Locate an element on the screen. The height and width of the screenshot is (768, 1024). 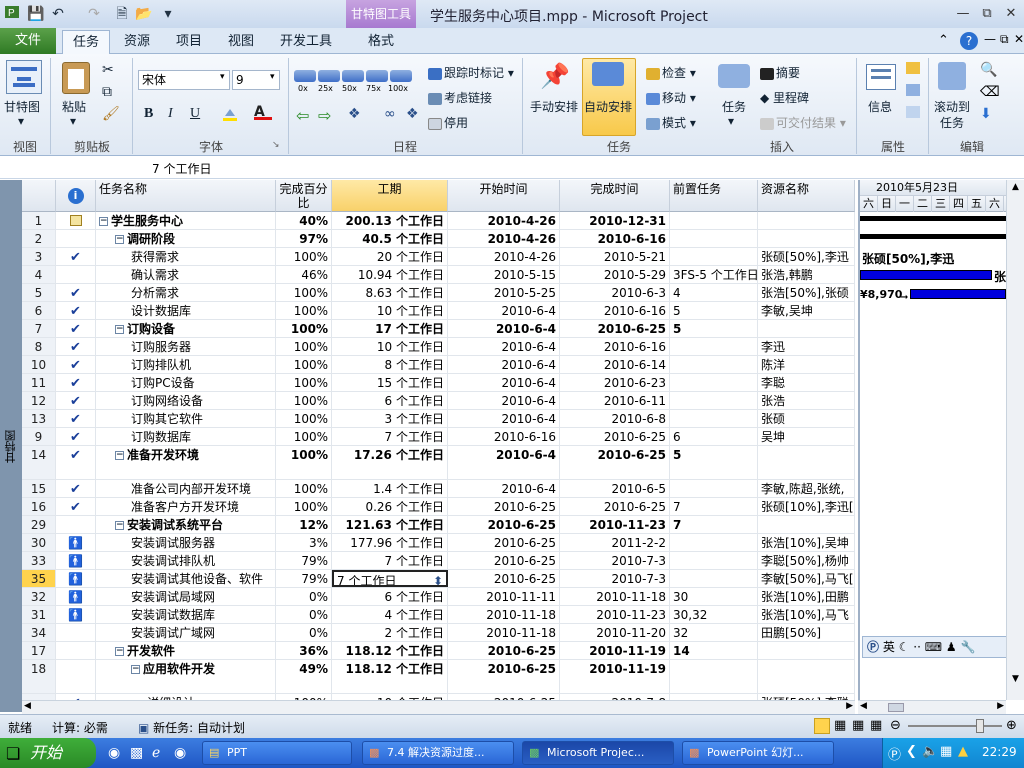
clock: 22:29 is located at coordinates (999, 752).